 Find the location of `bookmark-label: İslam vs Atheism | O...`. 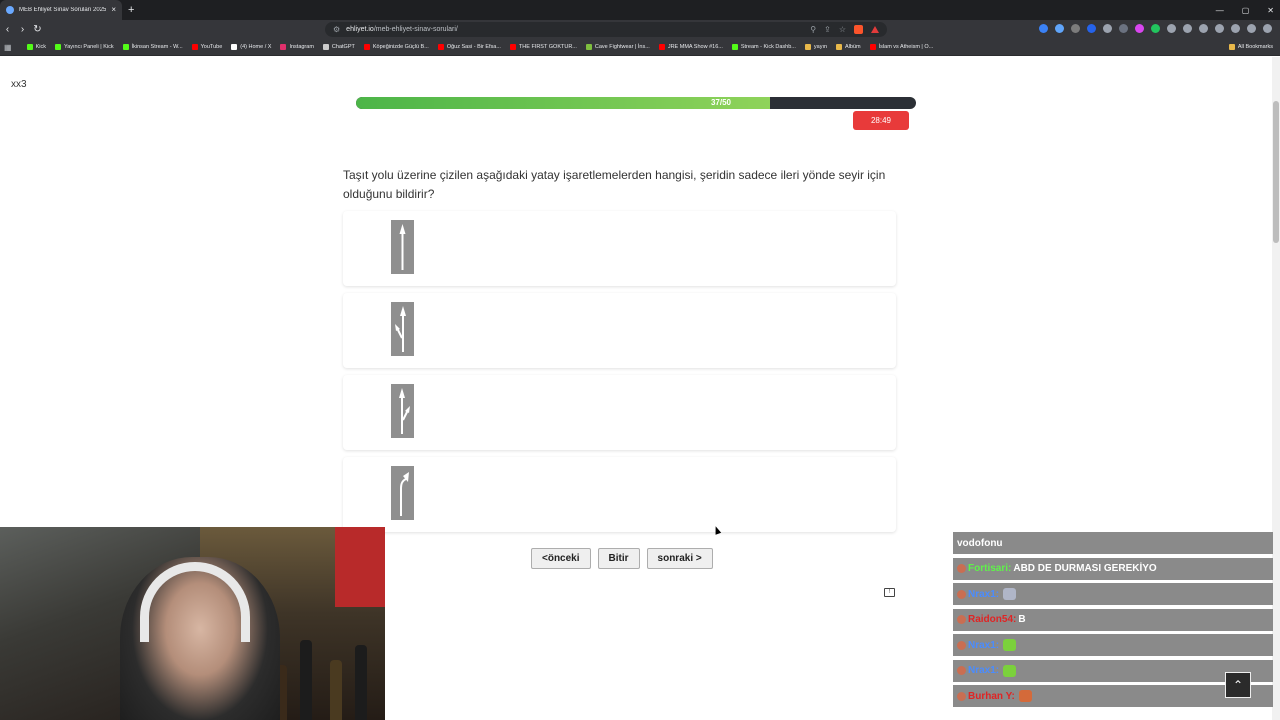

bookmark-label: İslam vs Atheism | O... is located at coordinates (906, 47).